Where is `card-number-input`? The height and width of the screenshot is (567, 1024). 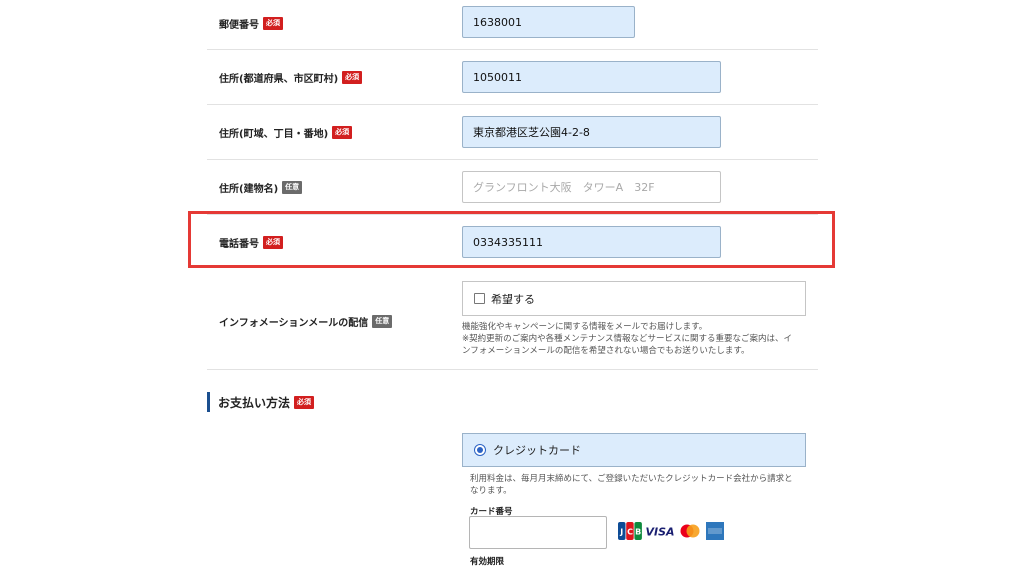 card-number-input is located at coordinates (538, 532).